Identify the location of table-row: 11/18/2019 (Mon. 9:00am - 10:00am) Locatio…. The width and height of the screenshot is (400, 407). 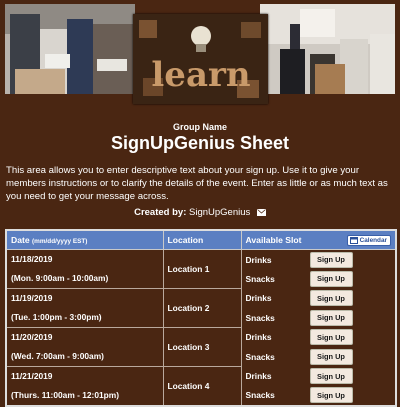
(201, 269).